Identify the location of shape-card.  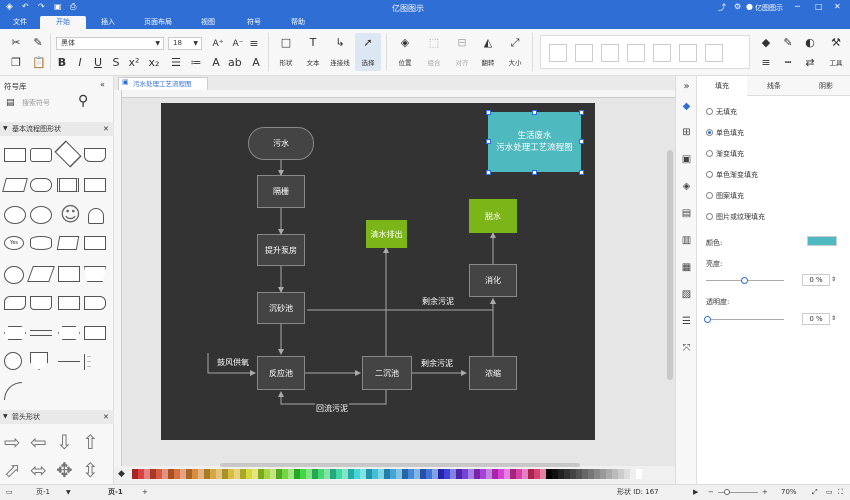
(41, 274).